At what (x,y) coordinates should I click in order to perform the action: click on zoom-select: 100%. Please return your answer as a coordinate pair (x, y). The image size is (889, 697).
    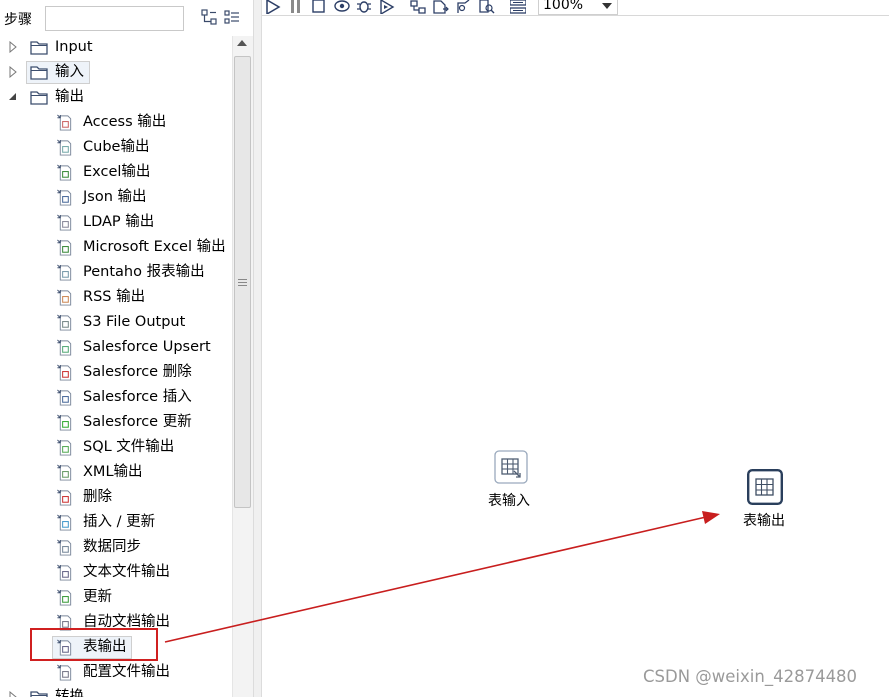
    Looking at the image, I should click on (578, 7).